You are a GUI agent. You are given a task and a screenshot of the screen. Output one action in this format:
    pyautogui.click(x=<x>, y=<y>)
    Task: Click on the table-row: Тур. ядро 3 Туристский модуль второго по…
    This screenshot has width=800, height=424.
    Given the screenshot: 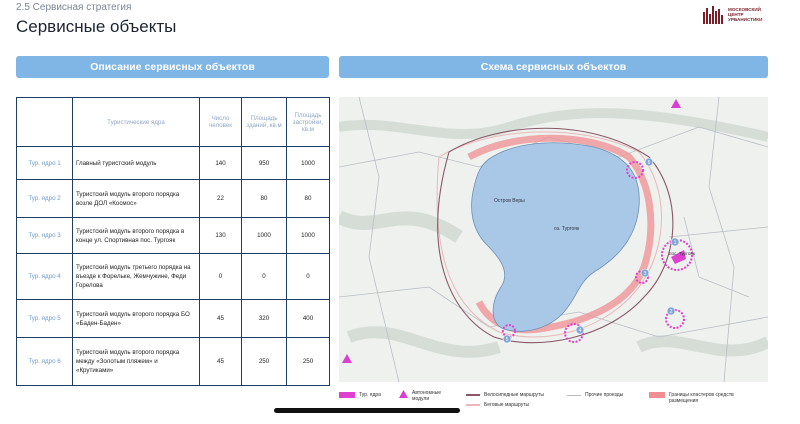 What is the action you would take?
    pyautogui.click(x=173, y=235)
    